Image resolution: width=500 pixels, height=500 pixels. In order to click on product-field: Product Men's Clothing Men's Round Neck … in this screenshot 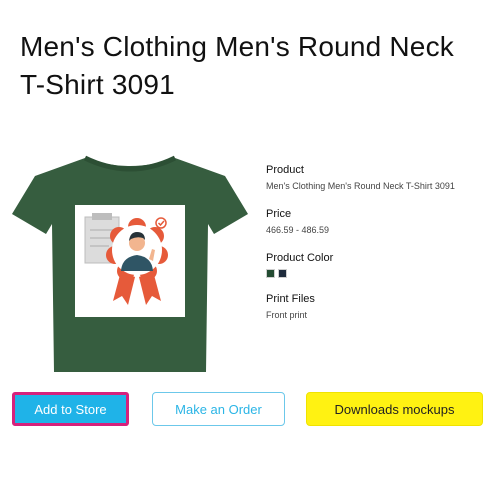, I will do `click(381, 178)`.